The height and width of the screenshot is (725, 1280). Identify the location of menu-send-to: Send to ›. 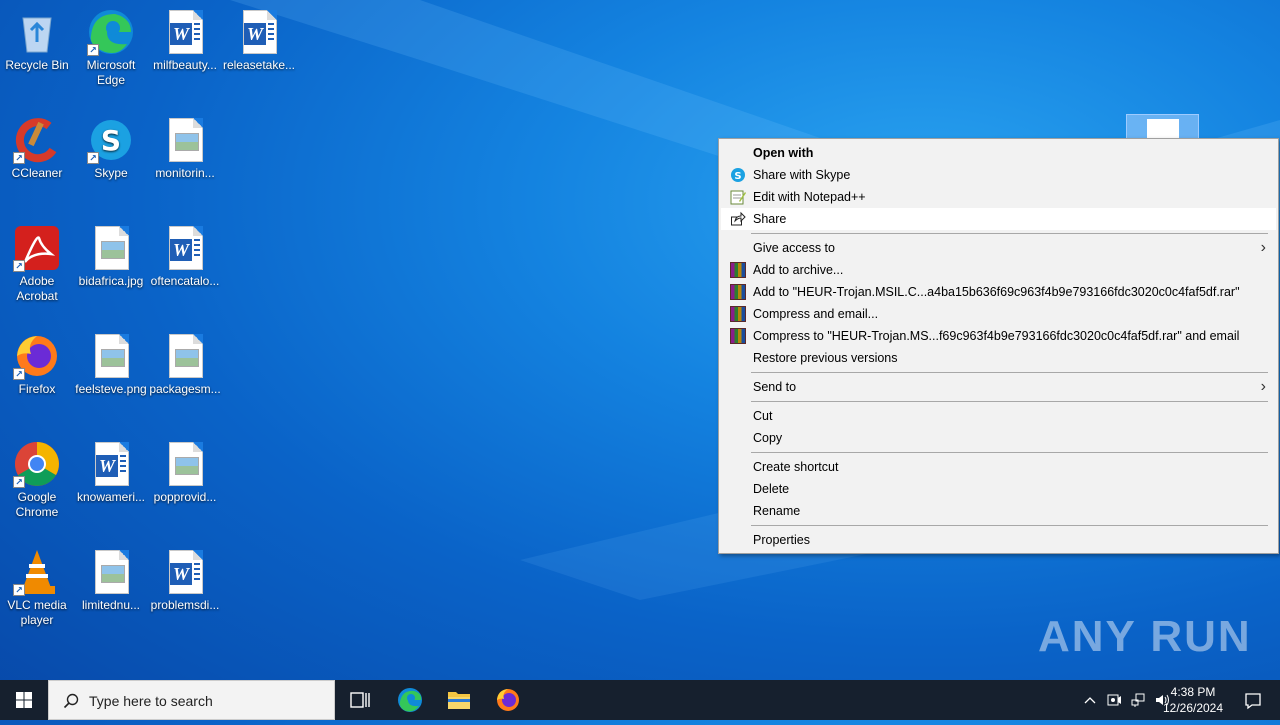
(998, 387).